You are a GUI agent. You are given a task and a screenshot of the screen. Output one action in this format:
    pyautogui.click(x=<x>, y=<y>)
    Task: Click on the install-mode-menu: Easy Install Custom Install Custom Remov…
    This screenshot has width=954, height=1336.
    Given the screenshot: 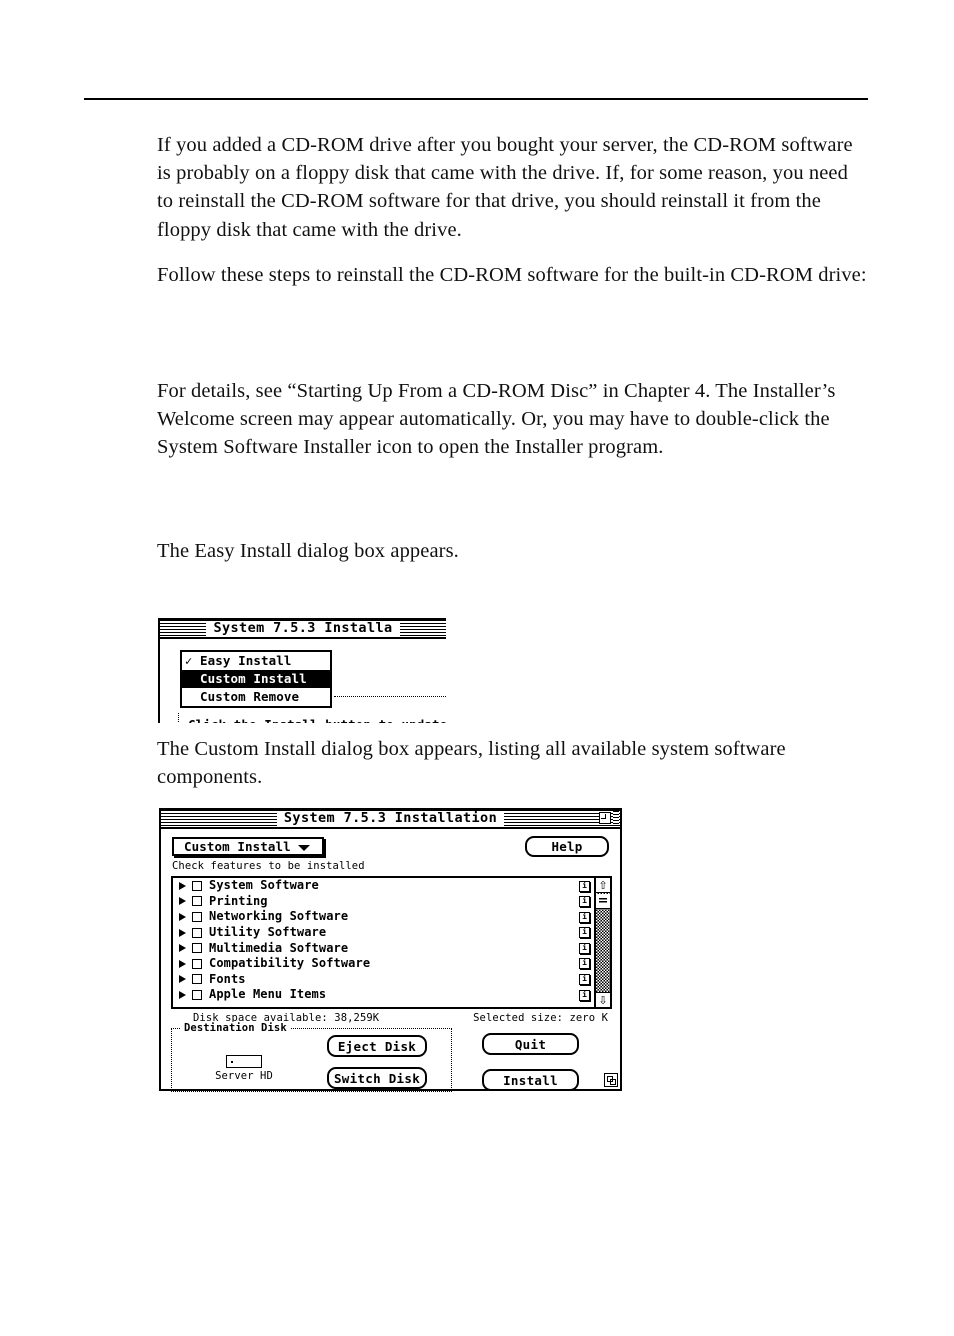 What is the action you would take?
    pyautogui.click(x=256, y=679)
    